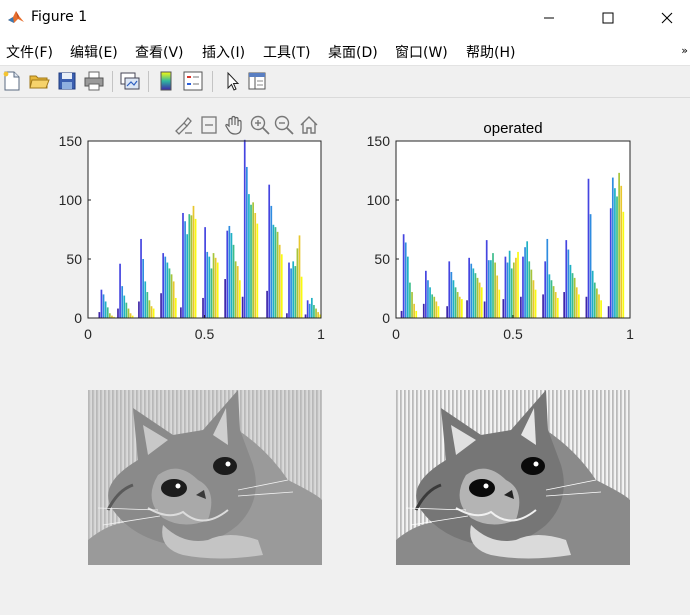 This screenshot has height=615, width=690. What do you see at coordinates (193, 81) in the screenshot?
I see `legend-icon` at bounding box center [193, 81].